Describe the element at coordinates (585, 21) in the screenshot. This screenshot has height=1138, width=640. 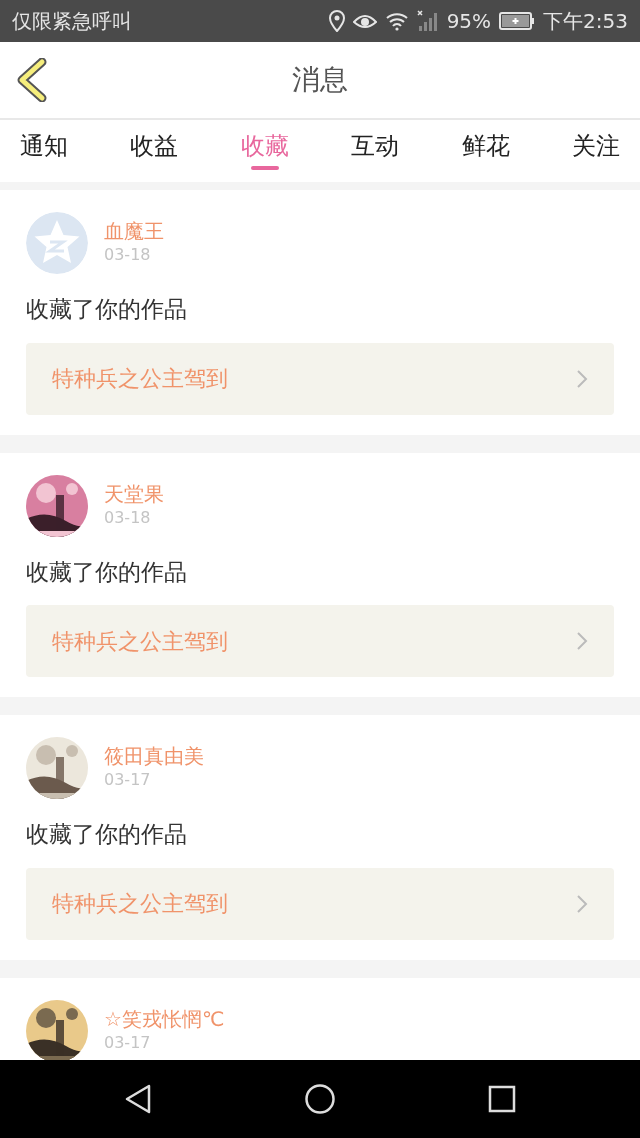
I see `clock-time: 下午2:53` at that location.